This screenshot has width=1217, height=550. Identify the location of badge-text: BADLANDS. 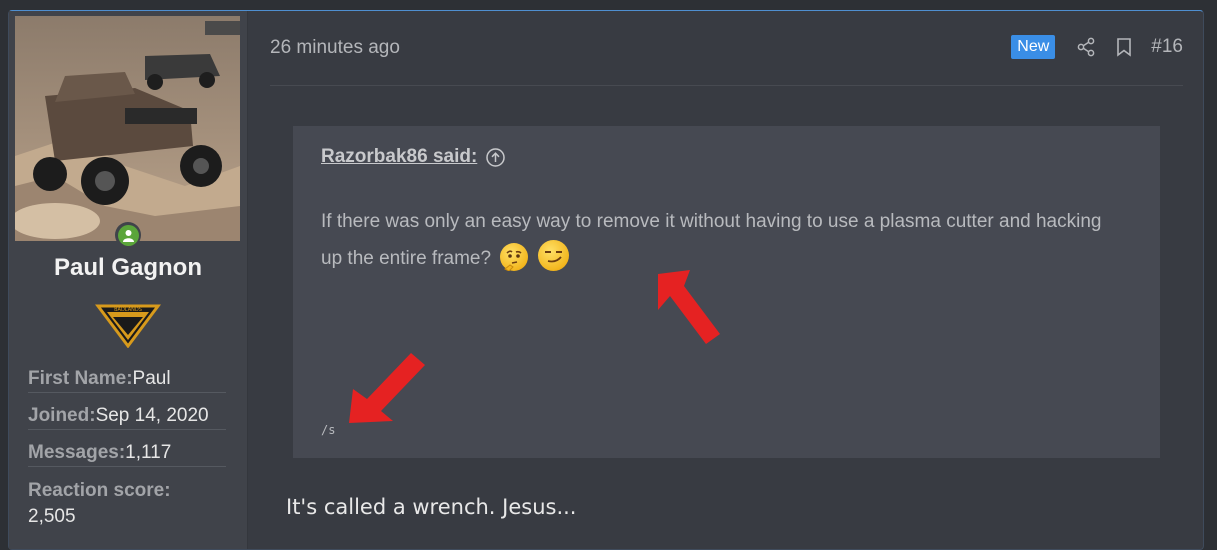
(128, 310).